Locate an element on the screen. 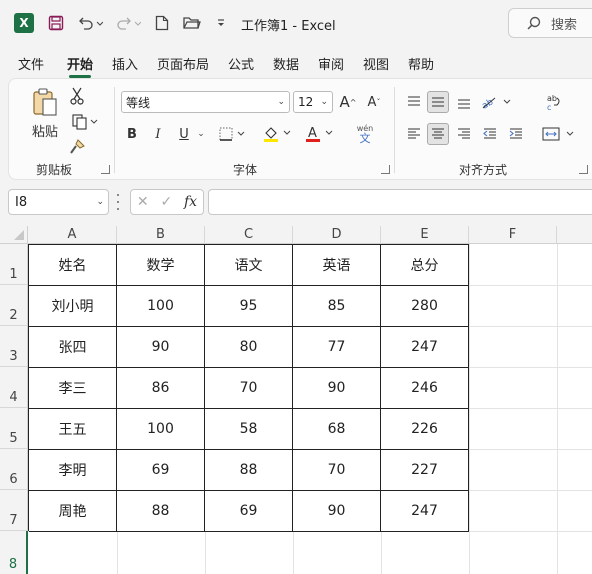 This screenshot has width=592, height=574. underline-dropdown: ⌄ is located at coordinates (201, 134).